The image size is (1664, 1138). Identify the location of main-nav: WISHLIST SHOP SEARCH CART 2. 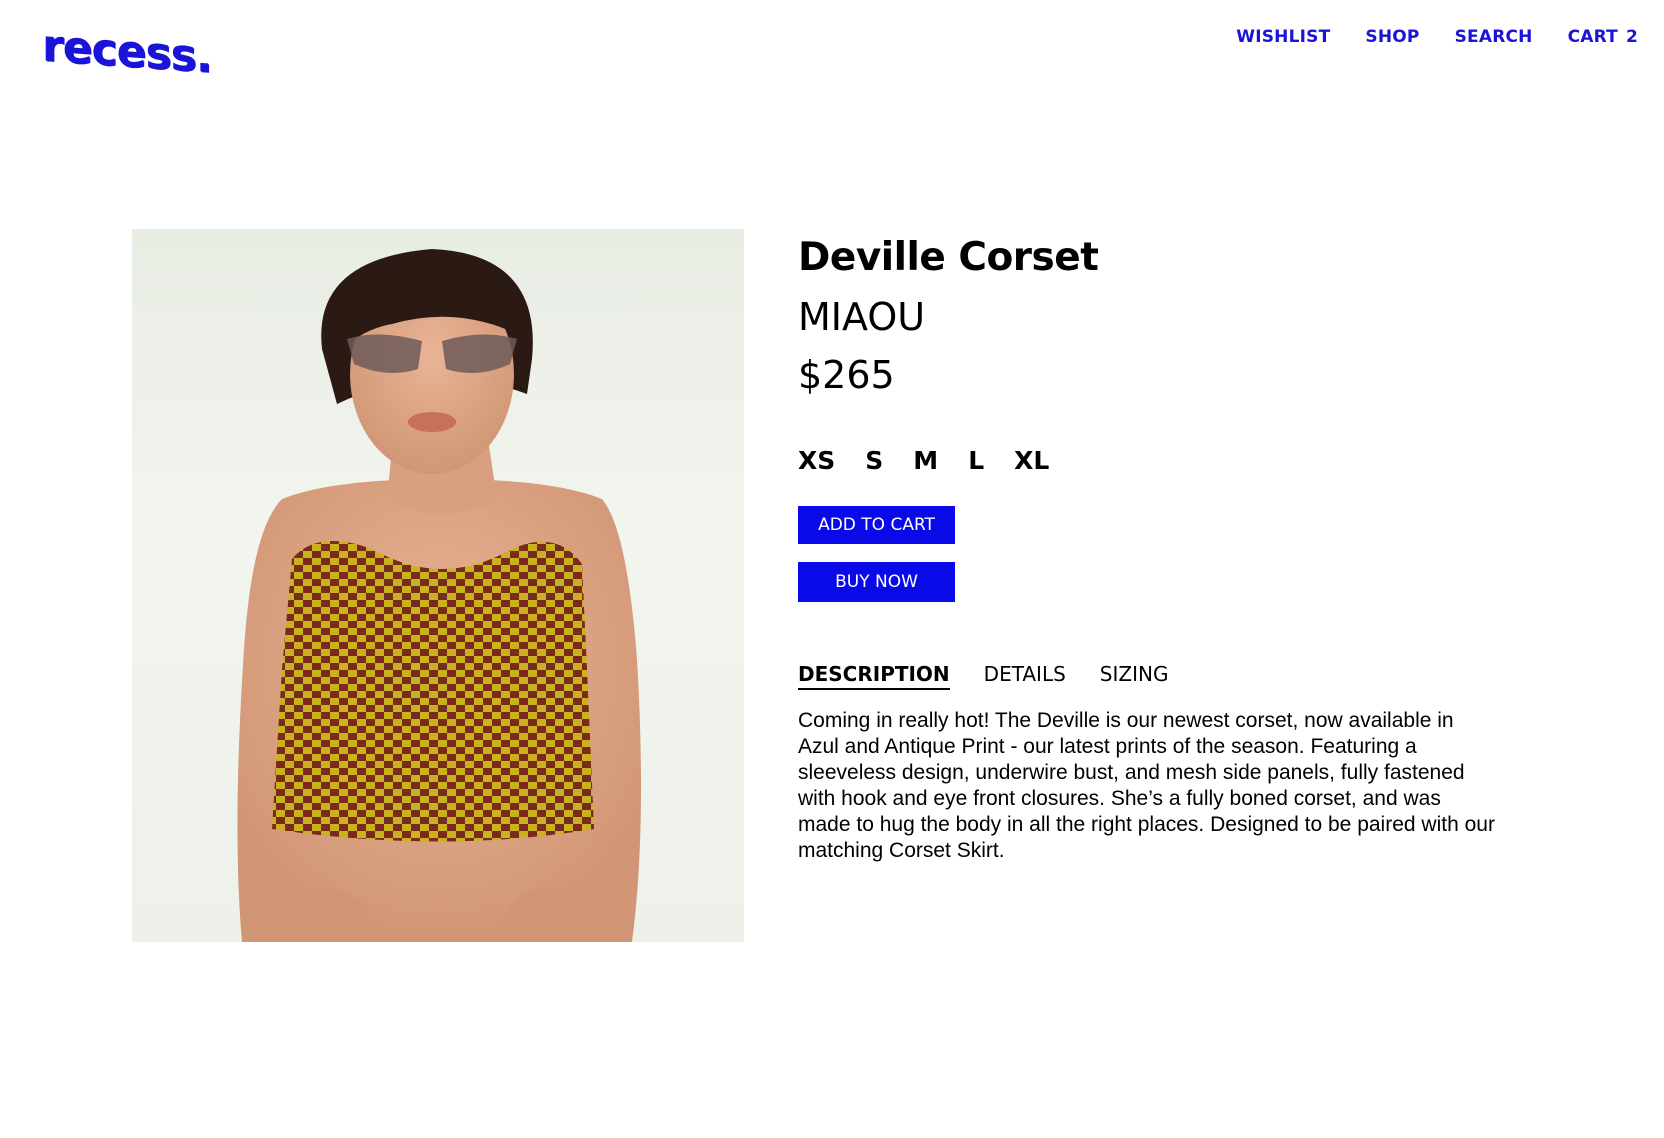
(1419, 37).